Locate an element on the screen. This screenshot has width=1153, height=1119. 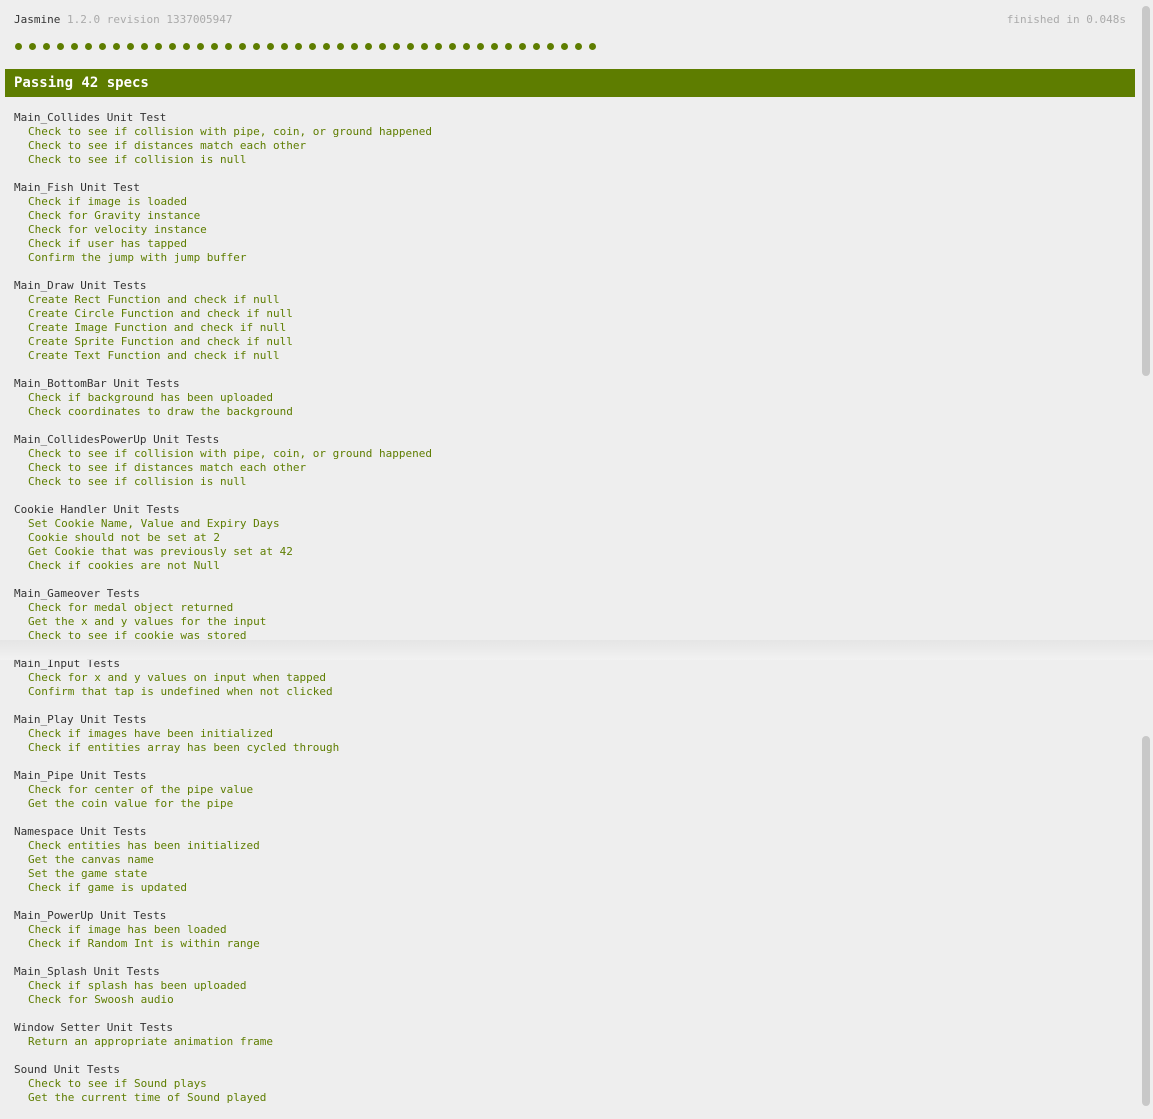
suite-title-link: Main_BottomBar Unit Tests is located at coordinates (574, 384).